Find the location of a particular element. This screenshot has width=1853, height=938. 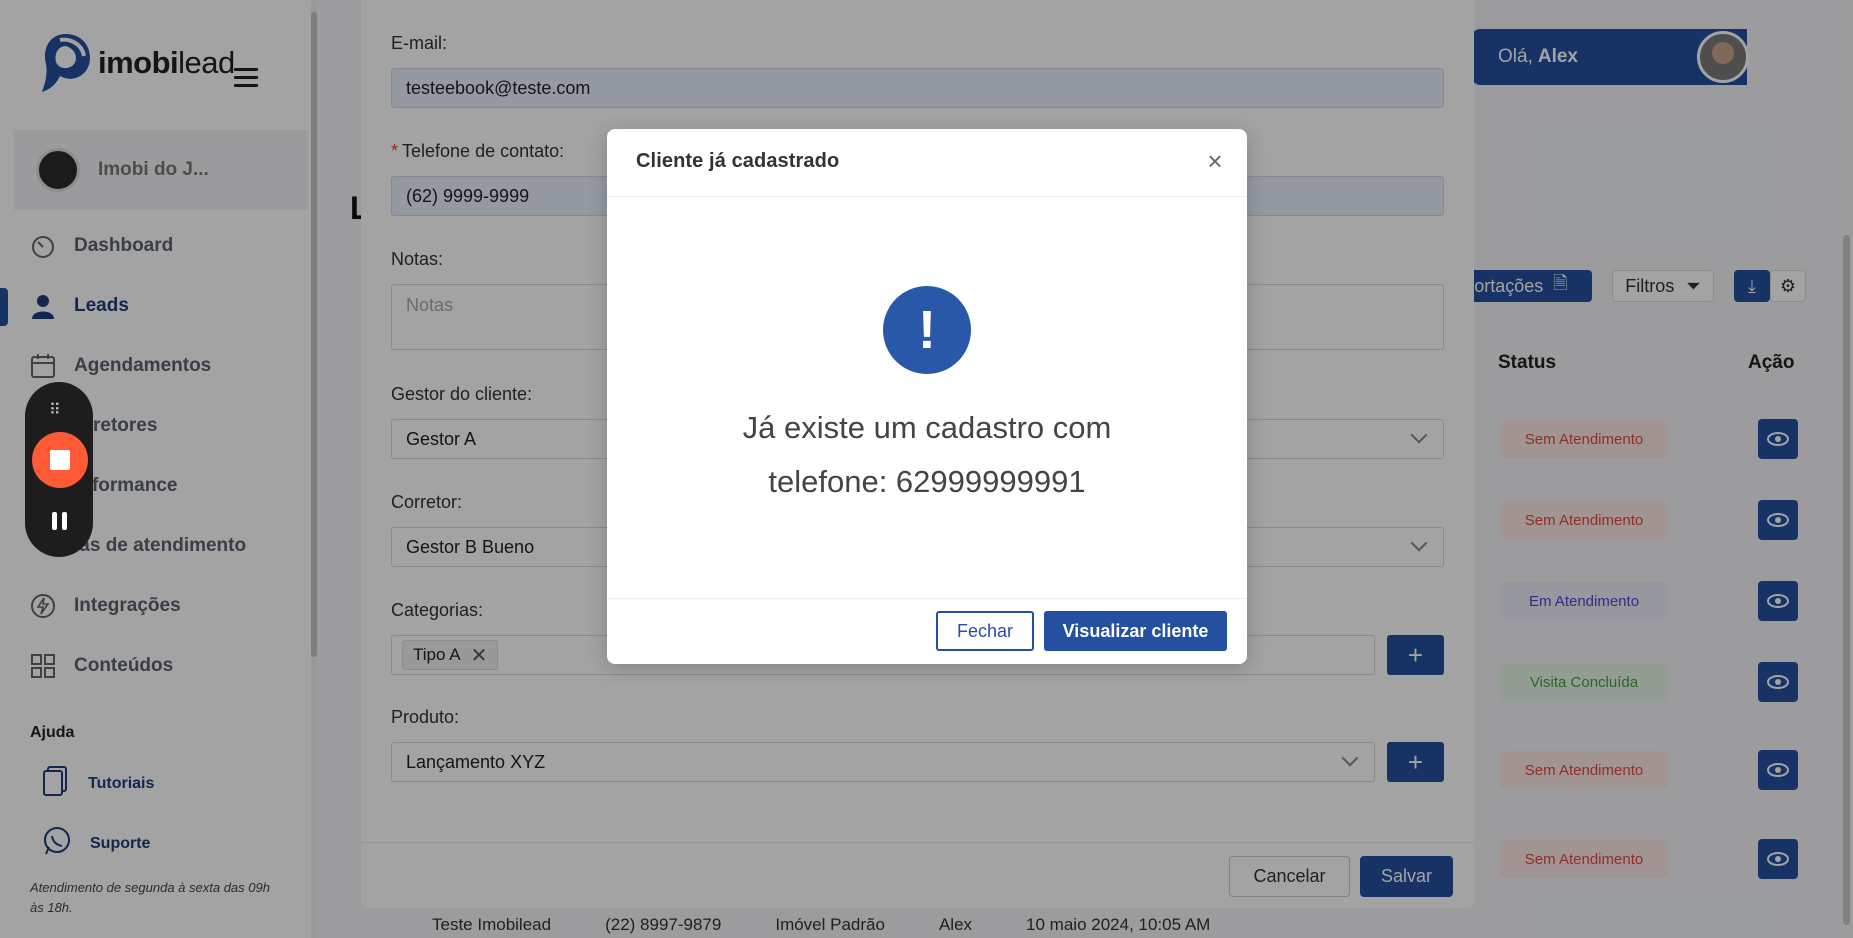

close-icon: × is located at coordinates (1215, 161).